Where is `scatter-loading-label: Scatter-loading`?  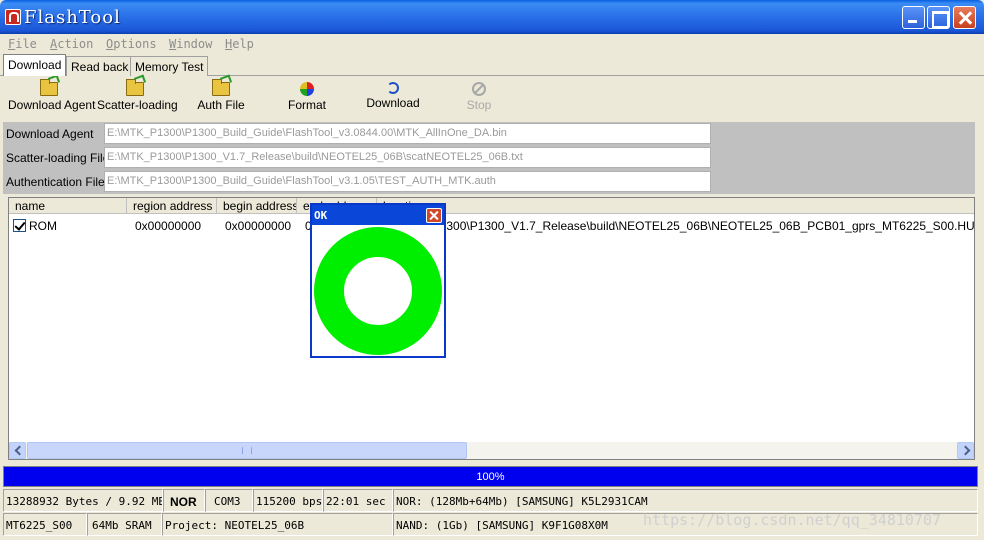
scatter-loading-label: Scatter-loading is located at coordinates (137, 105).